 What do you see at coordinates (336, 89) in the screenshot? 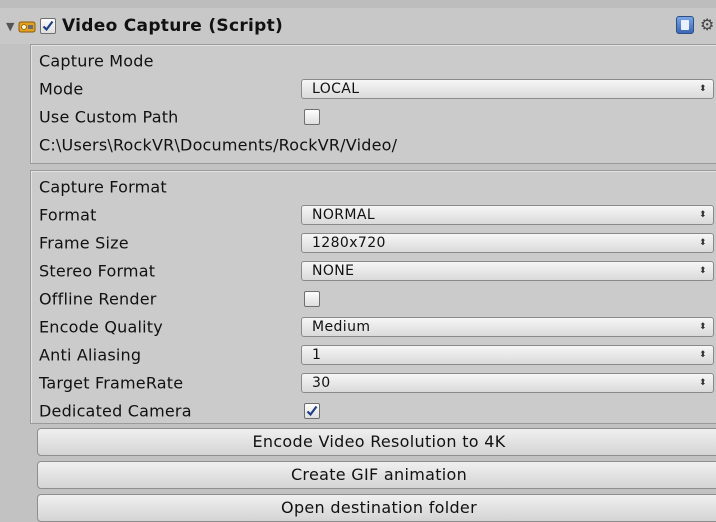
I see `mode-value: LOCAL` at bounding box center [336, 89].